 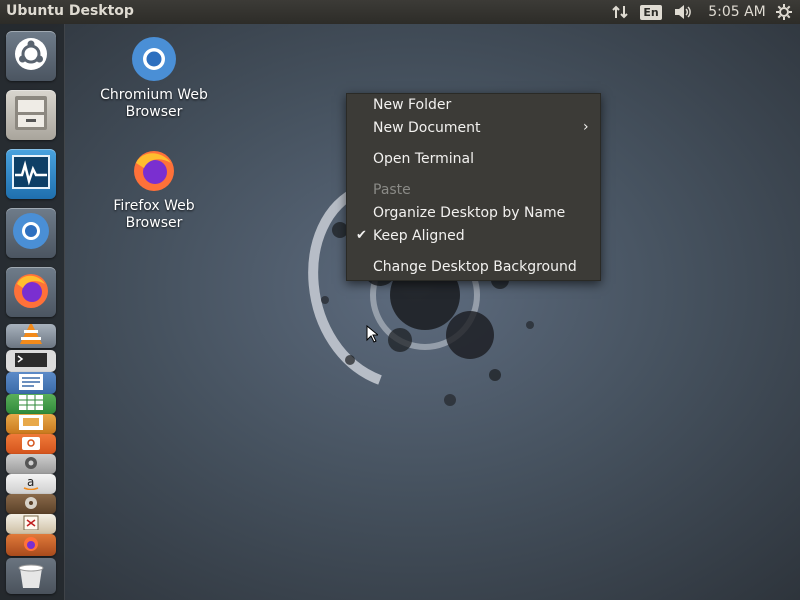 I want to click on checkmark-icon: ✔, so click(x=361, y=235).